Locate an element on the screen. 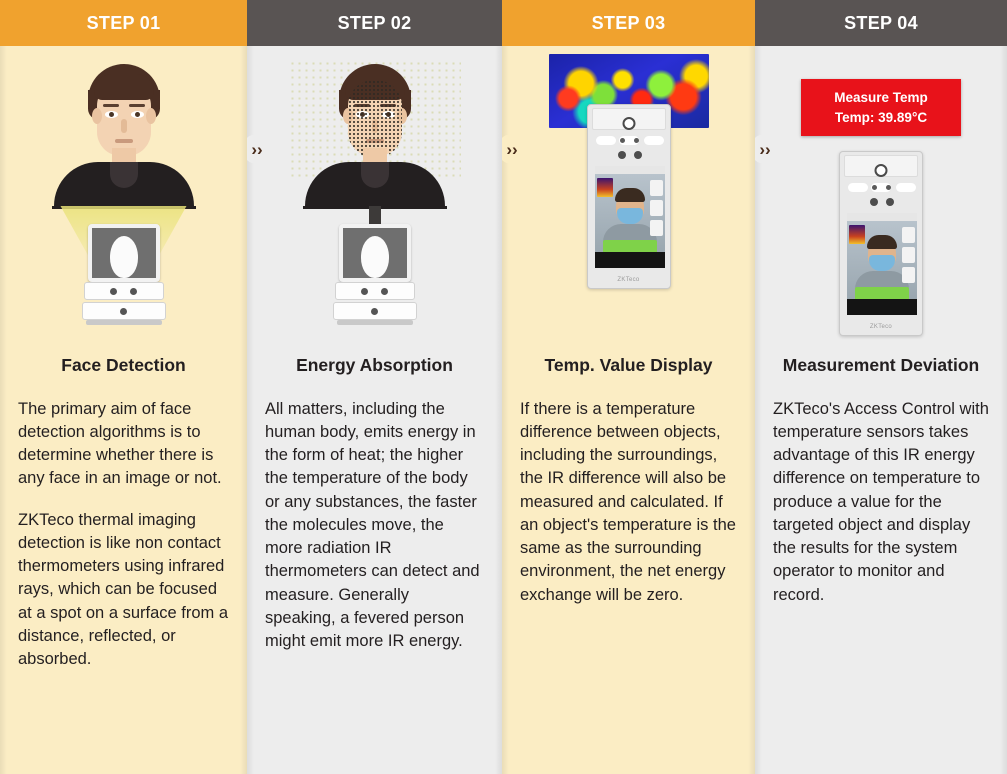 The image size is (1007, 774). step-label-1: STEP 01 is located at coordinates (123, 22).